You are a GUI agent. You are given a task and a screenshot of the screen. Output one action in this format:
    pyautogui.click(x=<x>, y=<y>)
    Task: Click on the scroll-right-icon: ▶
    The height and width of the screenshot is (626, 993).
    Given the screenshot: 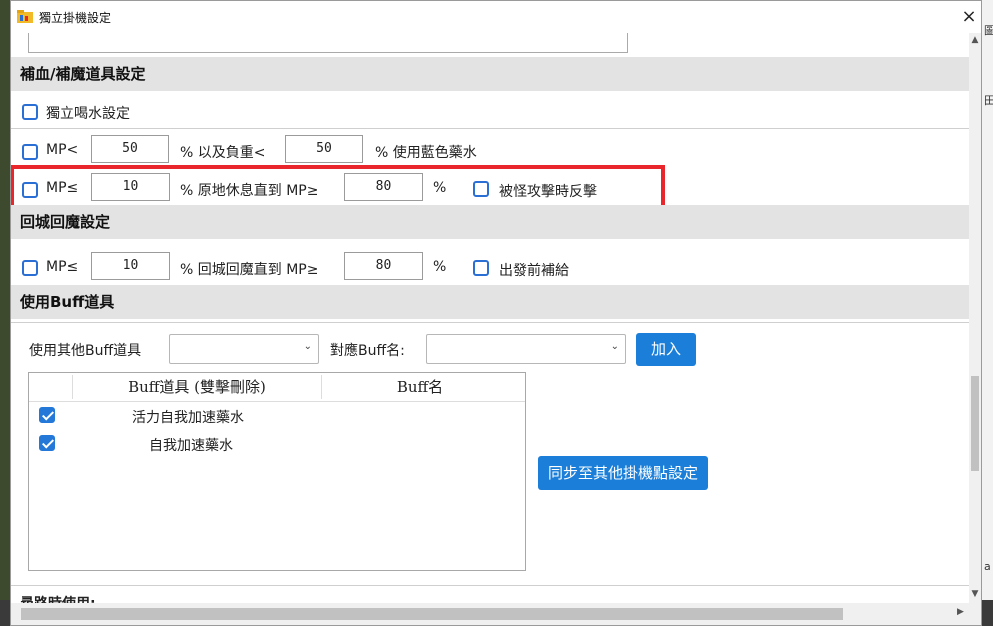 What is the action you would take?
    pyautogui.click(x=960, y=612)
    